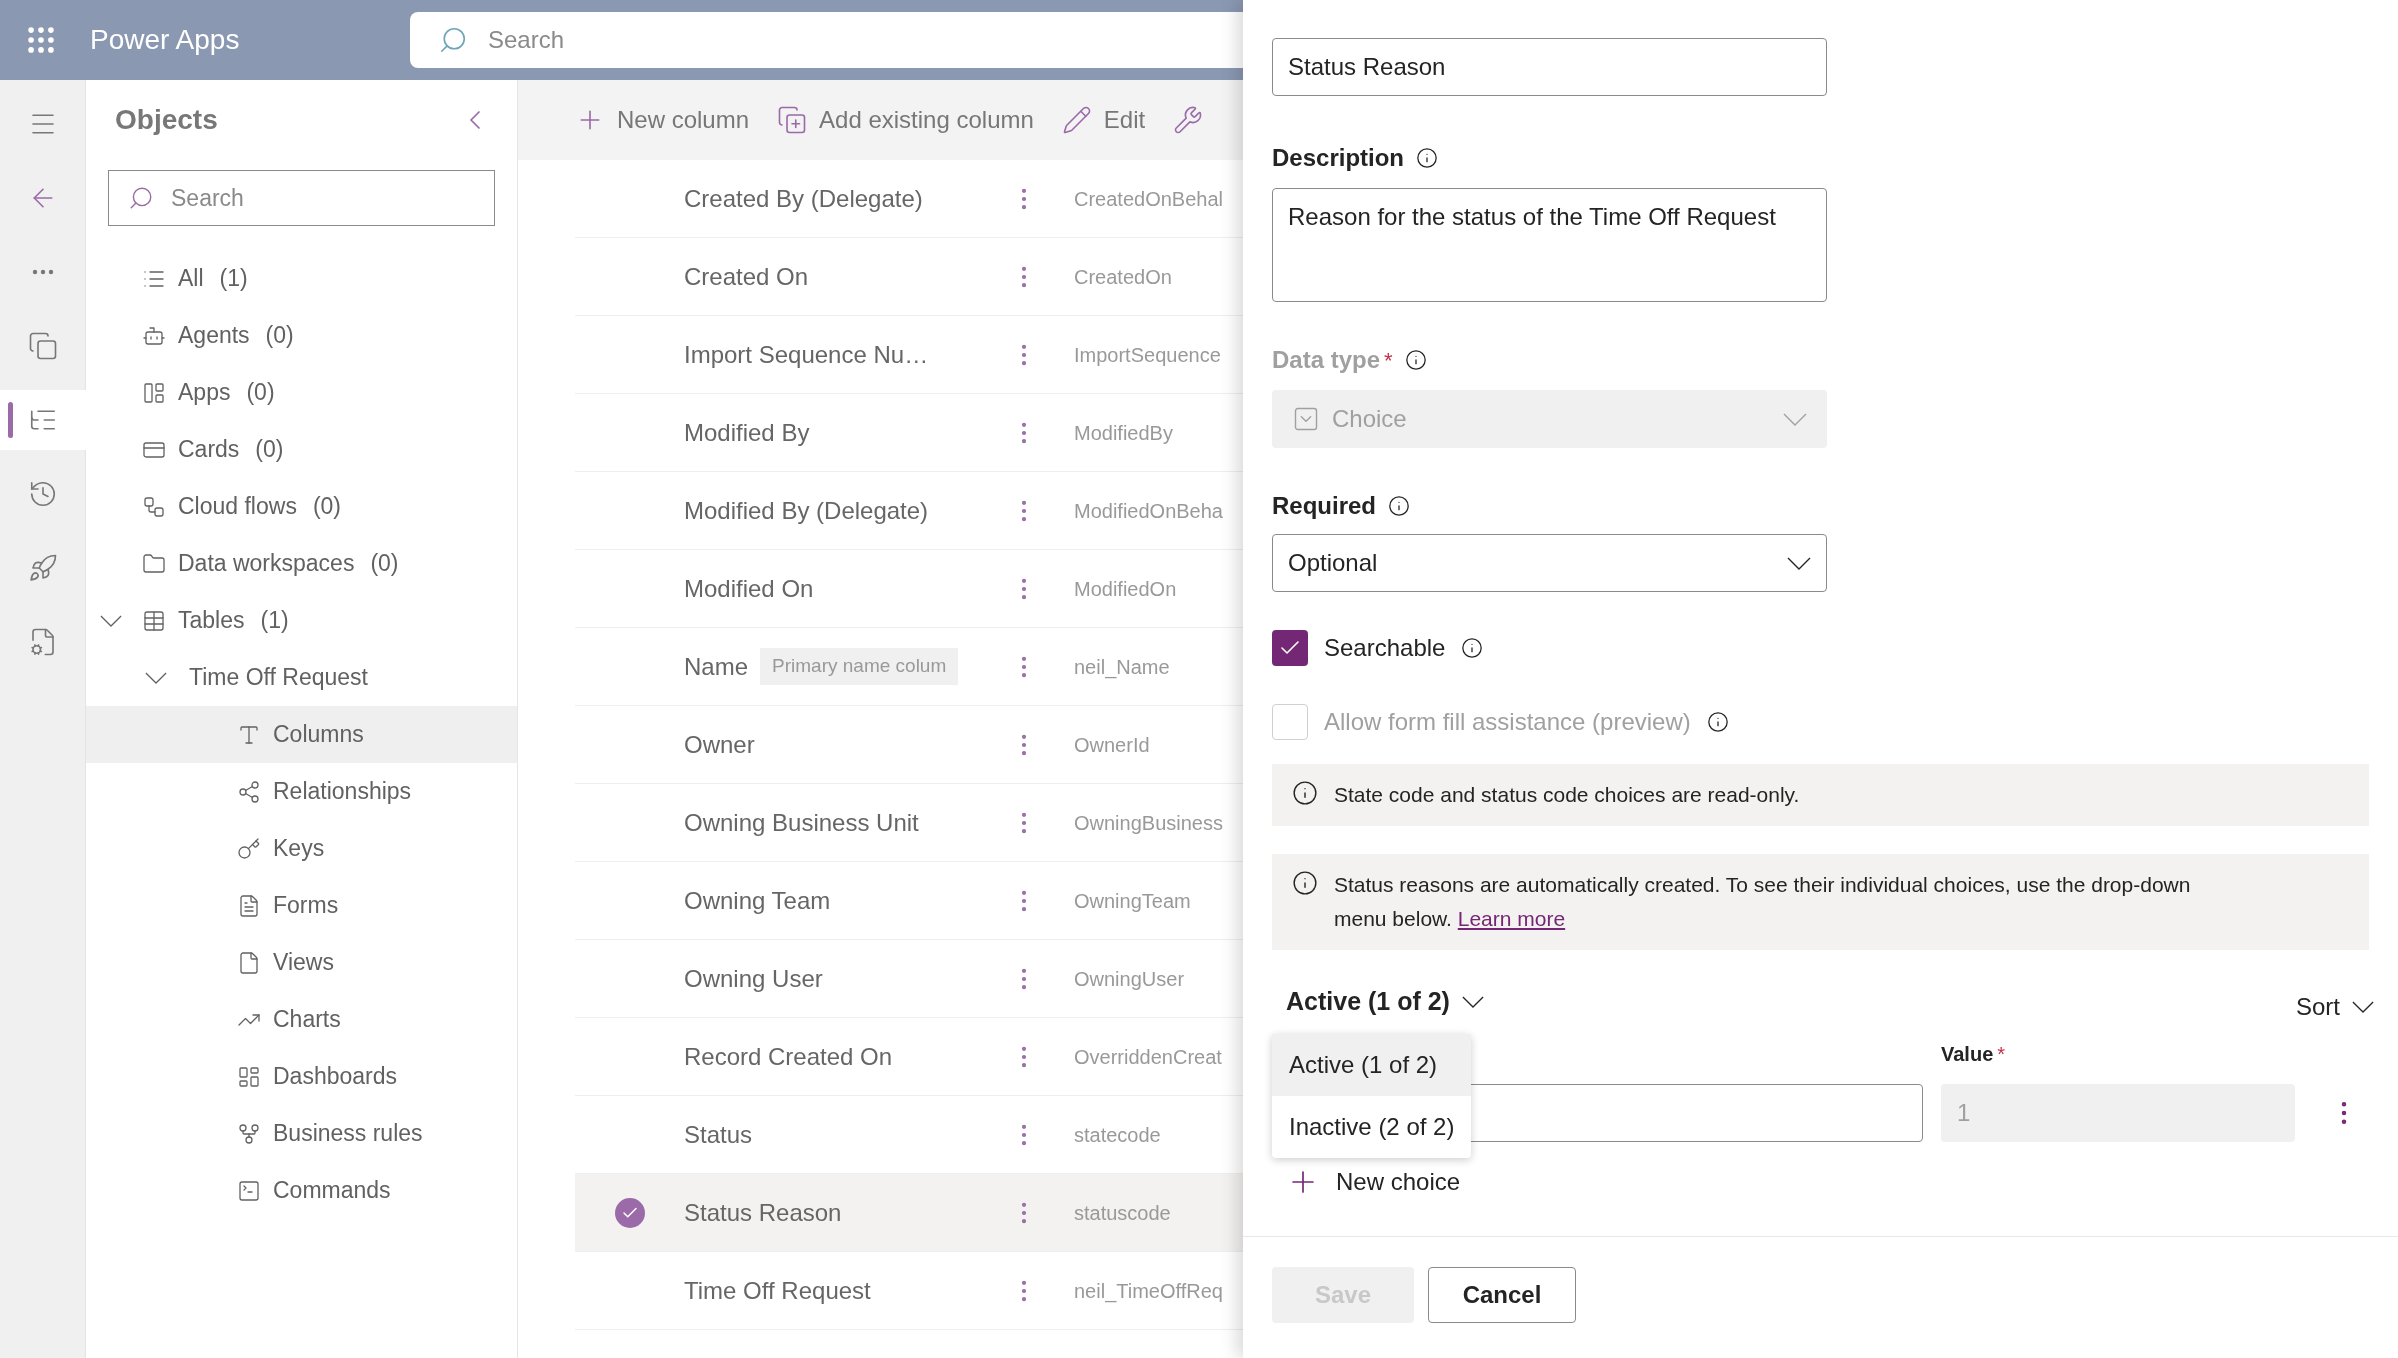  What do you see at coordinates (1967, 1054) in the screenshot?
I see `field-label: Value` at bounding box center [1967, 1054].